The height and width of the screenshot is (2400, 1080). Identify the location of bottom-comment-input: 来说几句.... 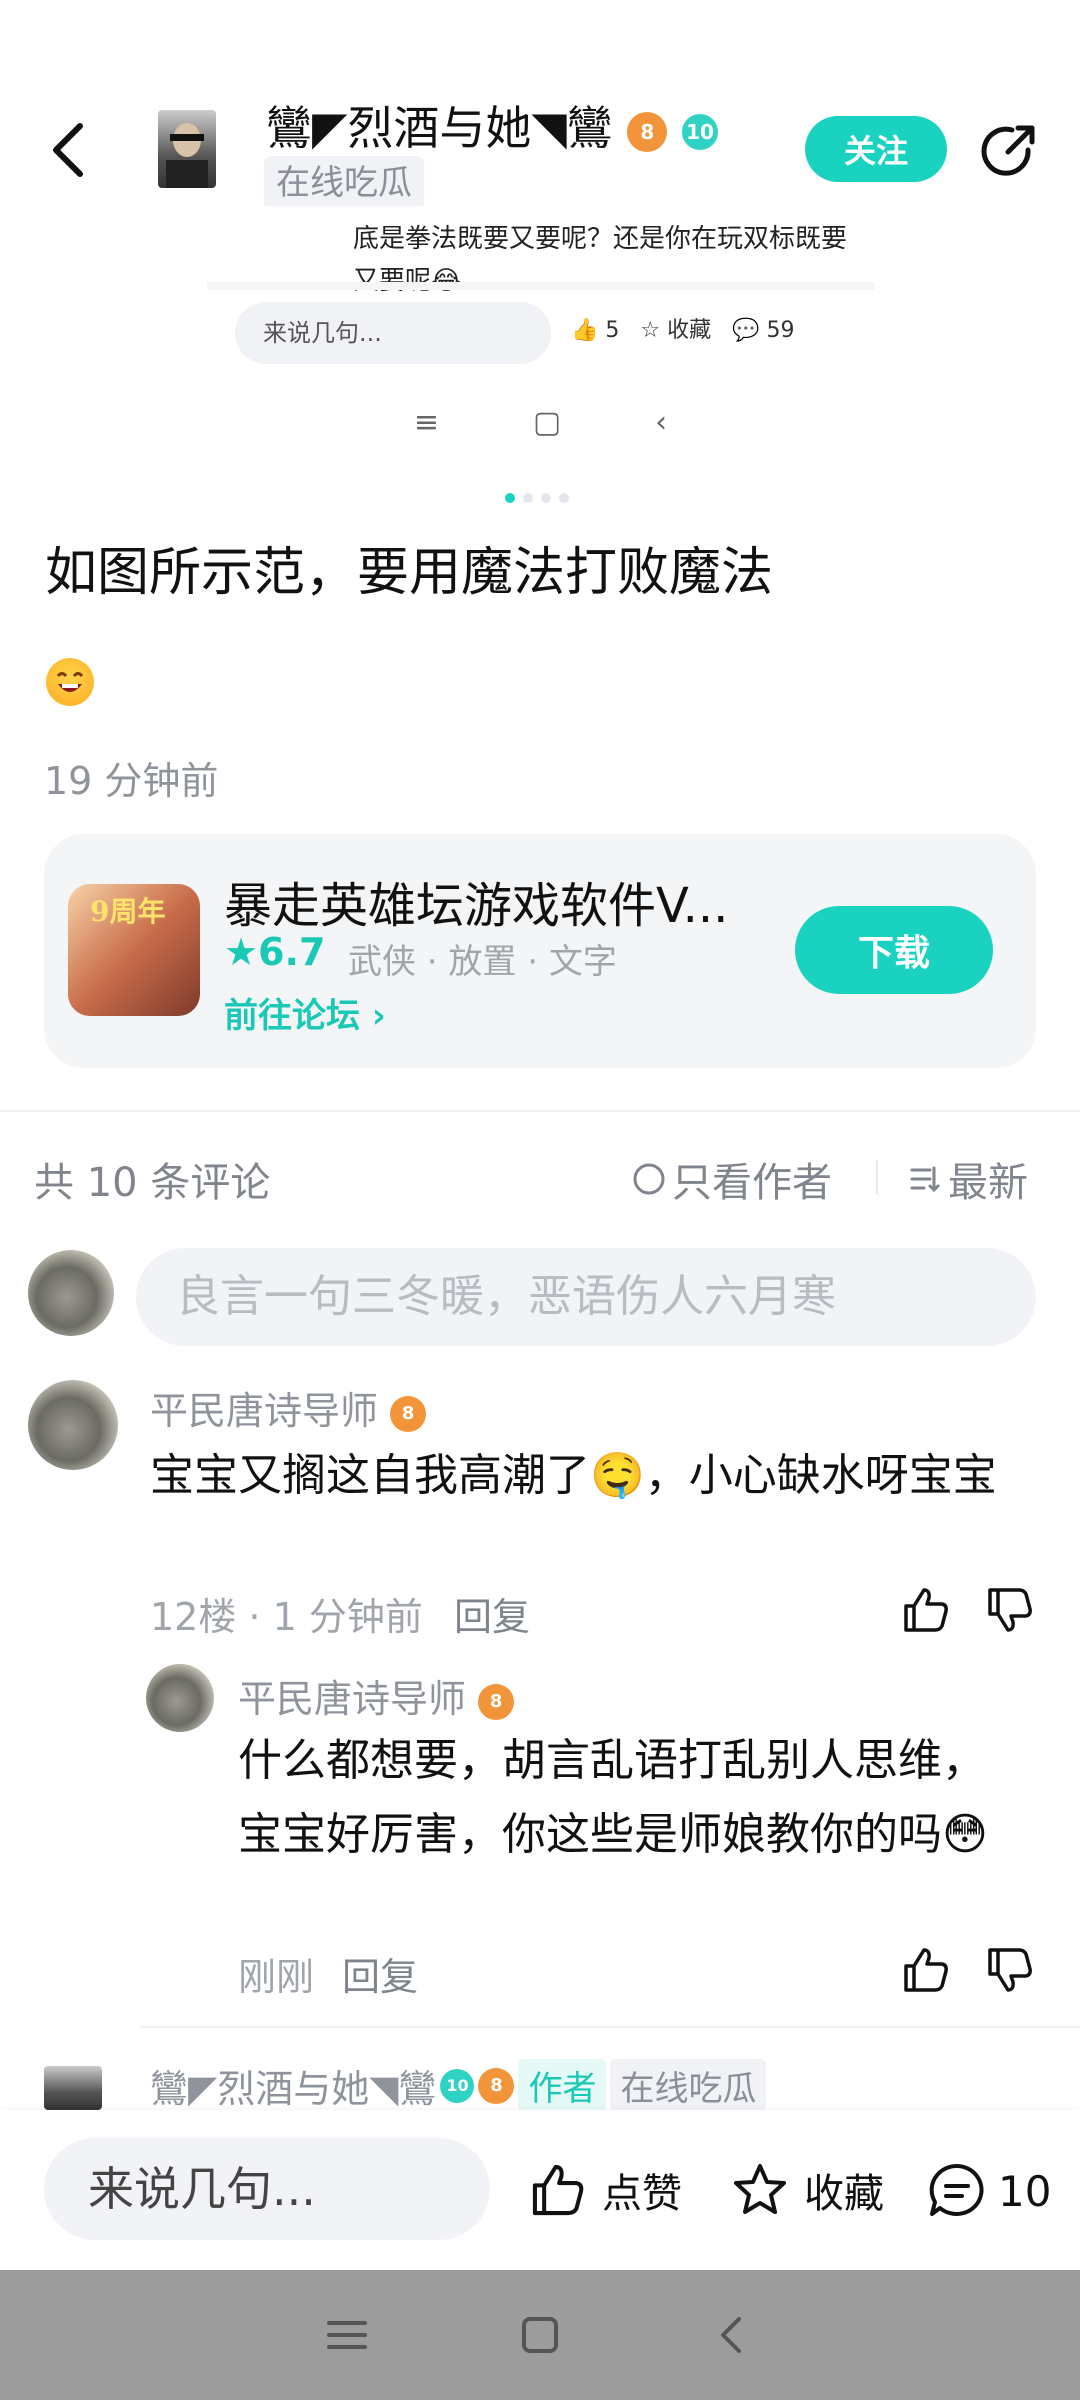
(267, 2189).